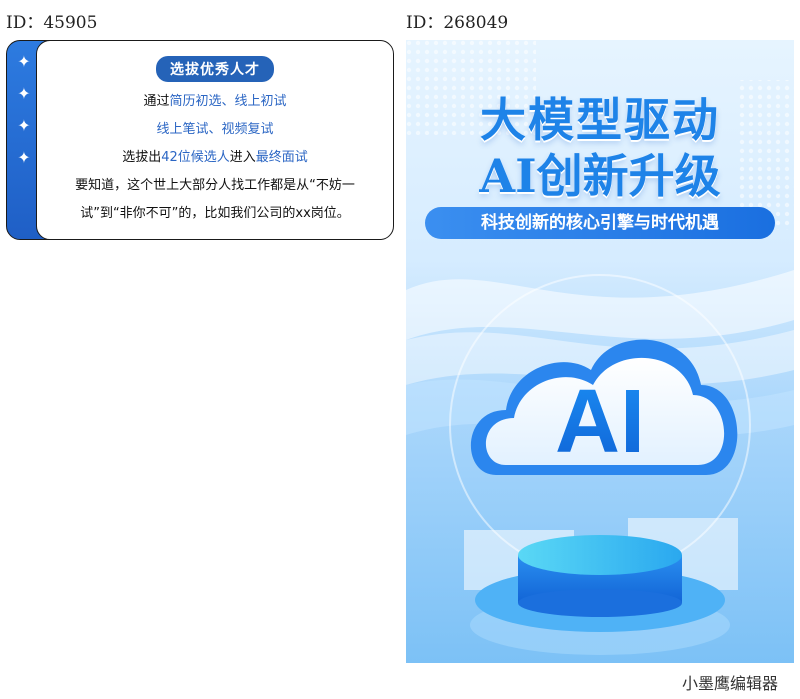 Image resolution: width=800 pixels, height=699 pixels. Describe the element at coordinates (600, 176) in the screenshot. I see `poster-title-line2: AI创新升级` at that location.